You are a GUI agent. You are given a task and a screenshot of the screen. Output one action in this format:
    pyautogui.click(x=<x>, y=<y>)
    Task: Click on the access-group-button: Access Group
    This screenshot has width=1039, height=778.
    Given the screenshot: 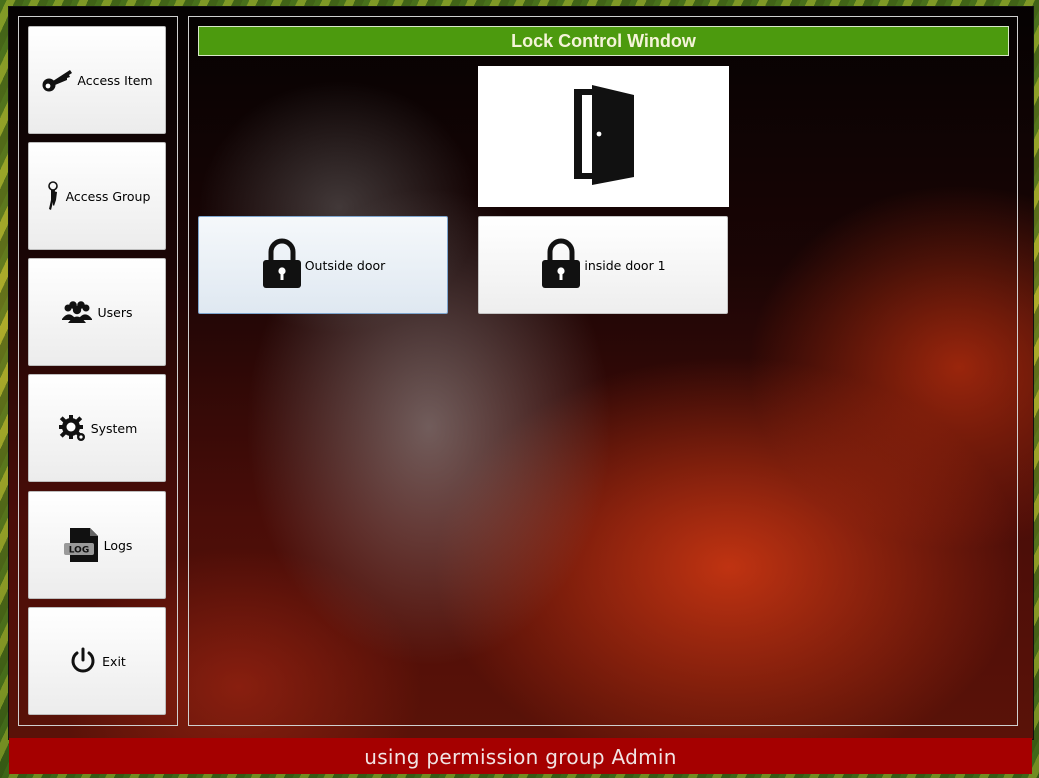 What is the action you would take?
    pyautogui.click(x=97, y=196)
    